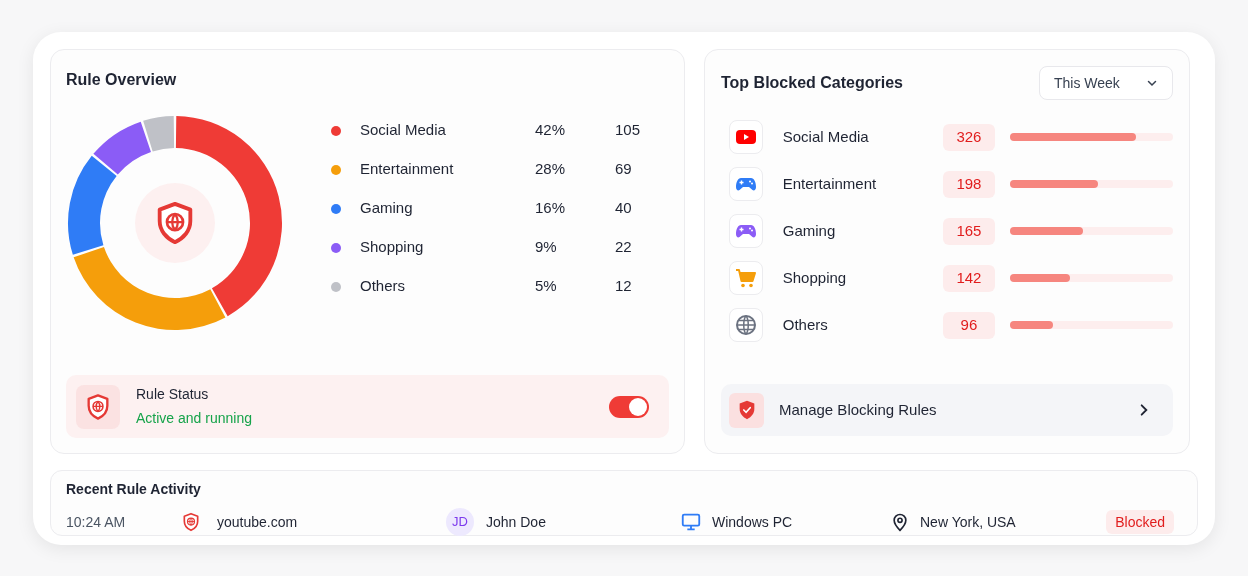  Describe the element at coordinates (826, 136) in the screenshot. I see `category-label: Social Media` at that location.